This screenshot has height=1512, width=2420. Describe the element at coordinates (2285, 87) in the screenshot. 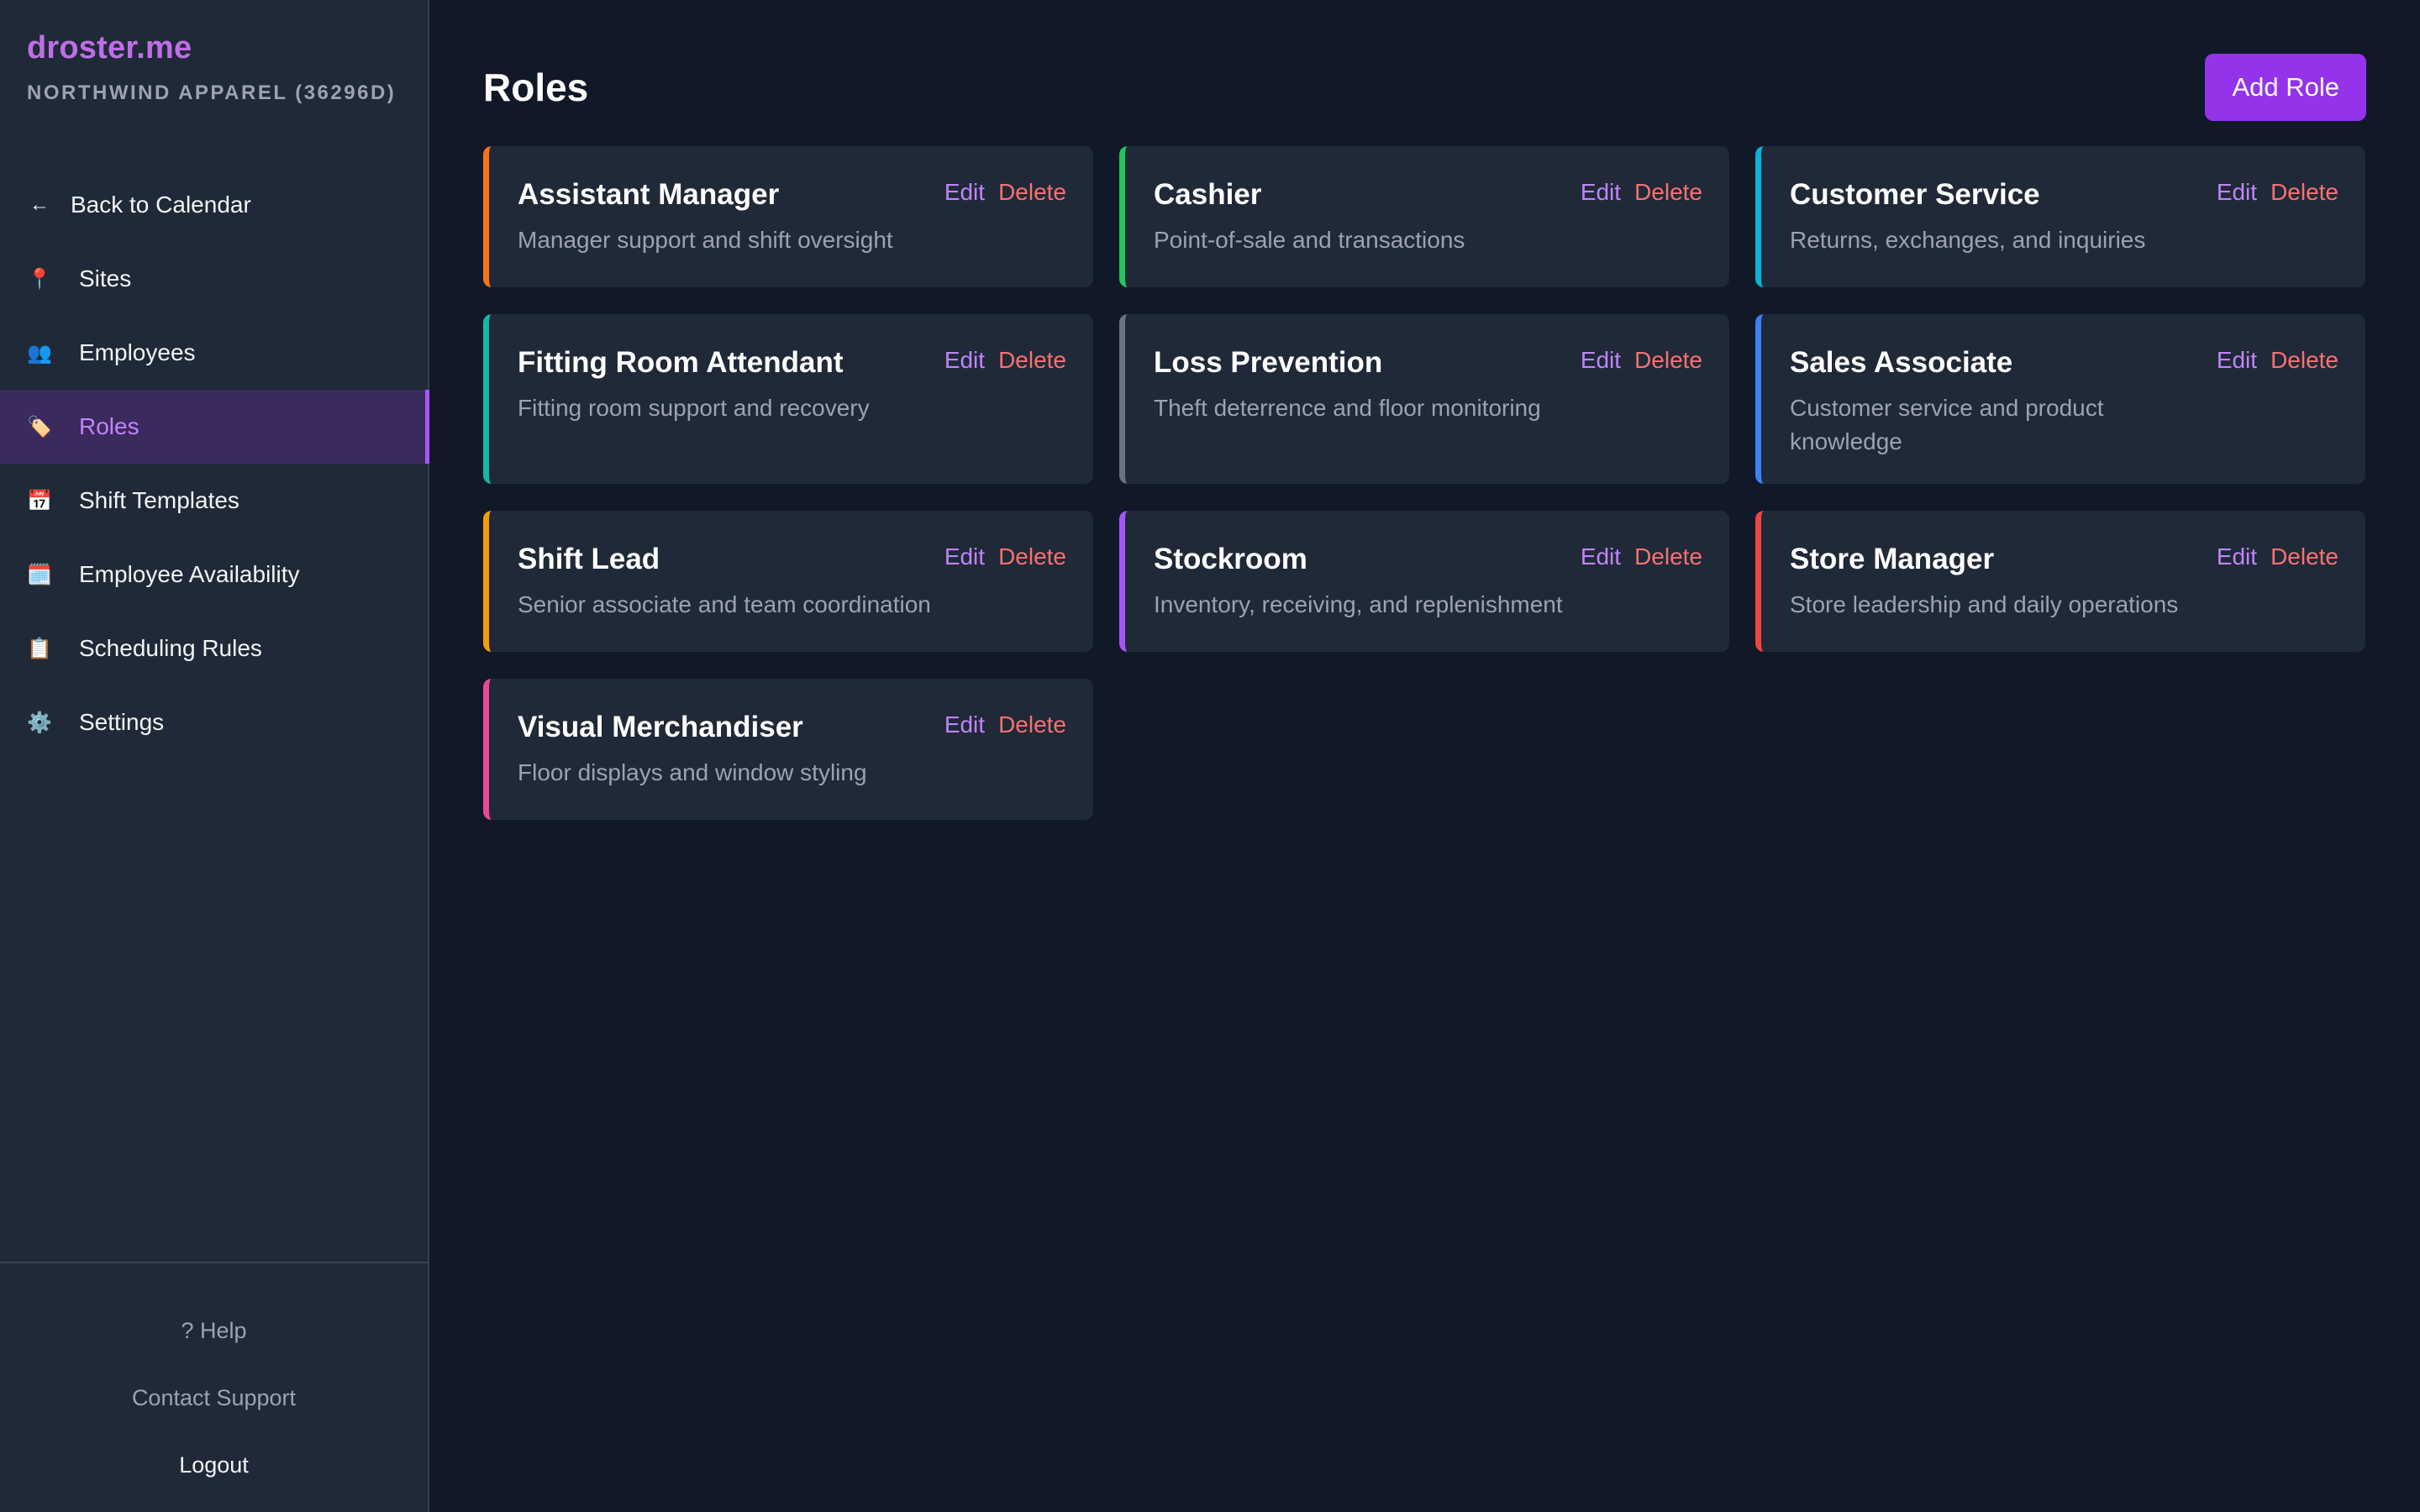

I see `add-role-button: Add Role` at that location.